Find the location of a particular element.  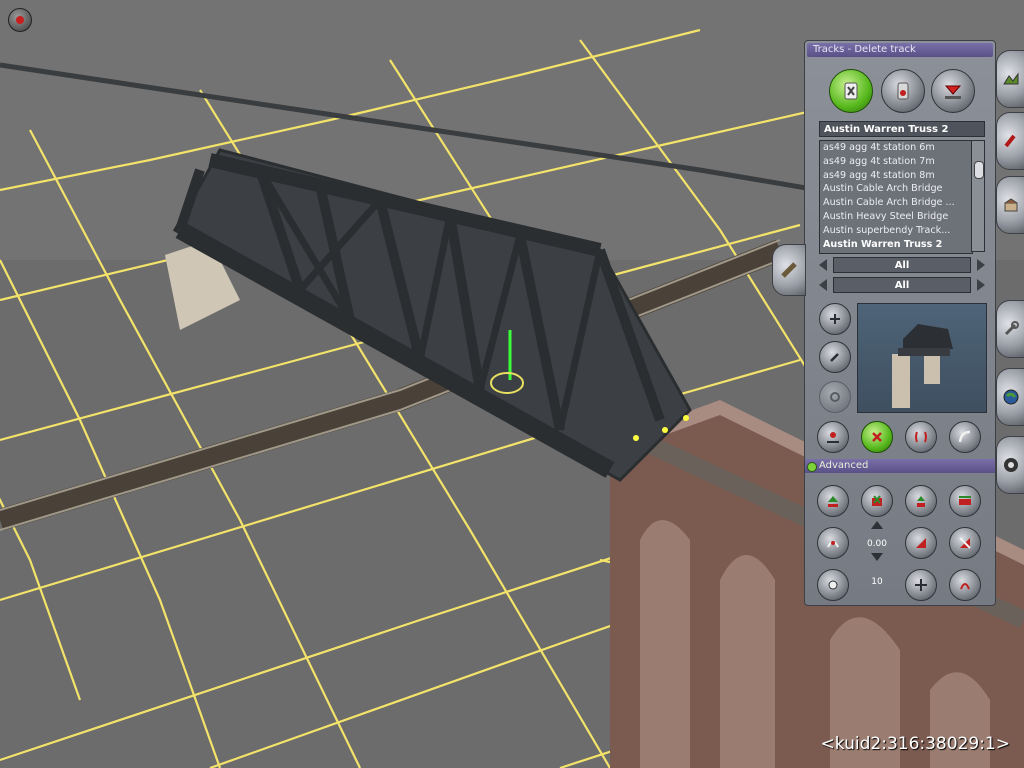

split-icon is located at coordinates (921, 437).